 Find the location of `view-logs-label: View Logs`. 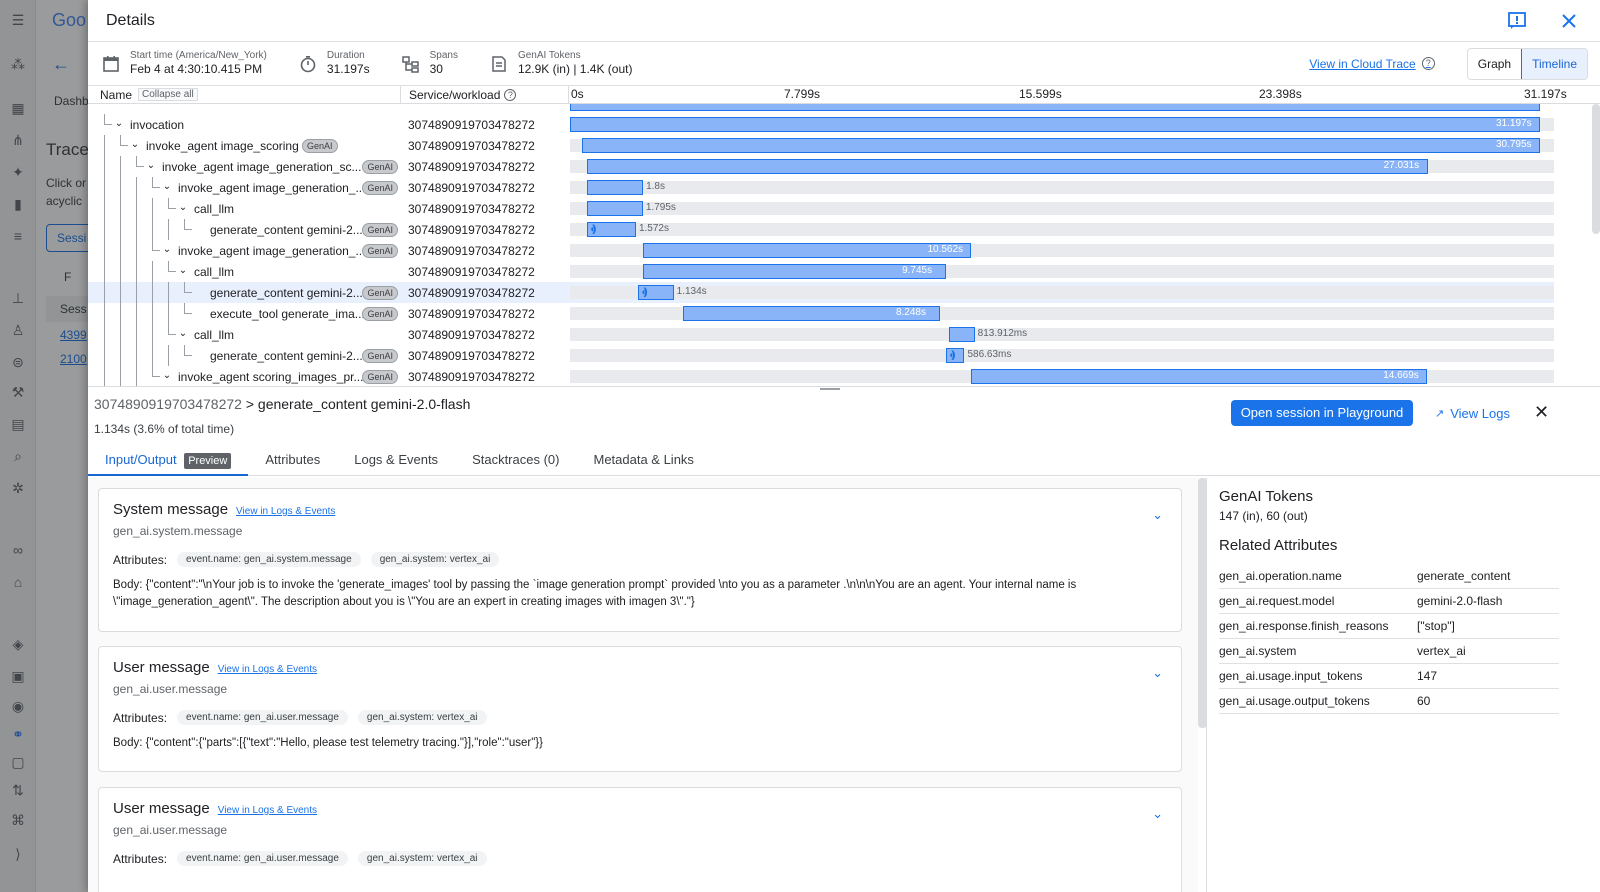

view-logs-label: View Logs is located at coordinates (1480, 413).